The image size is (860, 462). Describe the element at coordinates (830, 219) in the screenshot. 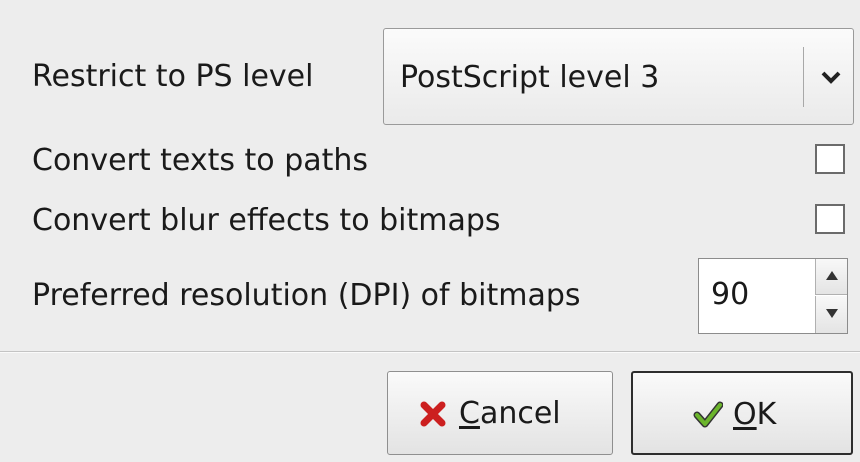

I see `blur-to-bitmaps-checkbox` at that location.